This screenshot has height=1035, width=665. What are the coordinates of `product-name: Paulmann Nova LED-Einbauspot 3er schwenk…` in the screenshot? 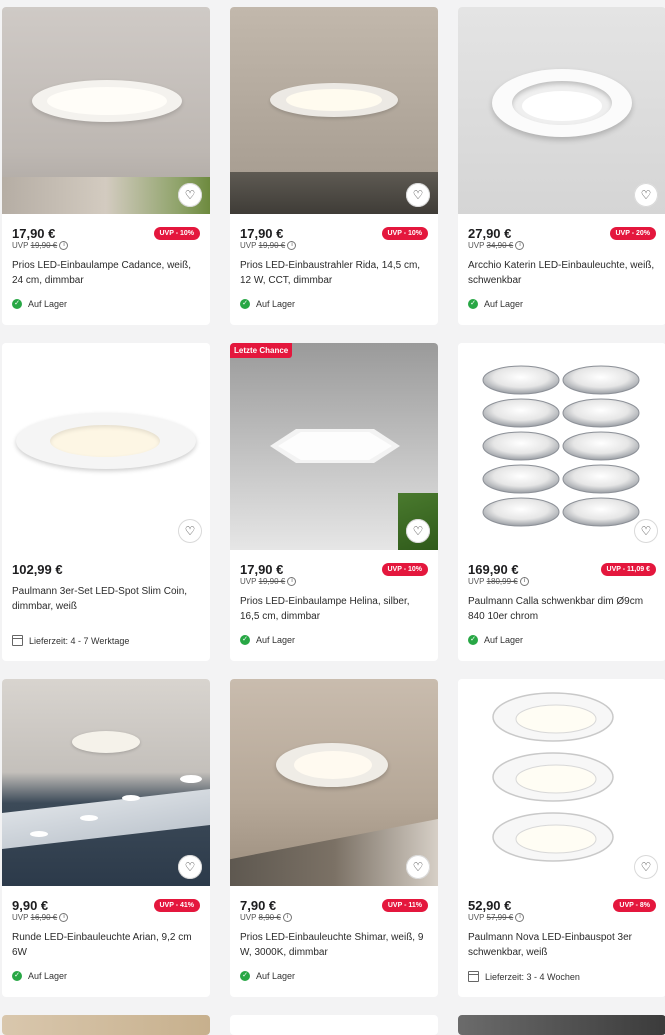 It's located at (563, 945).